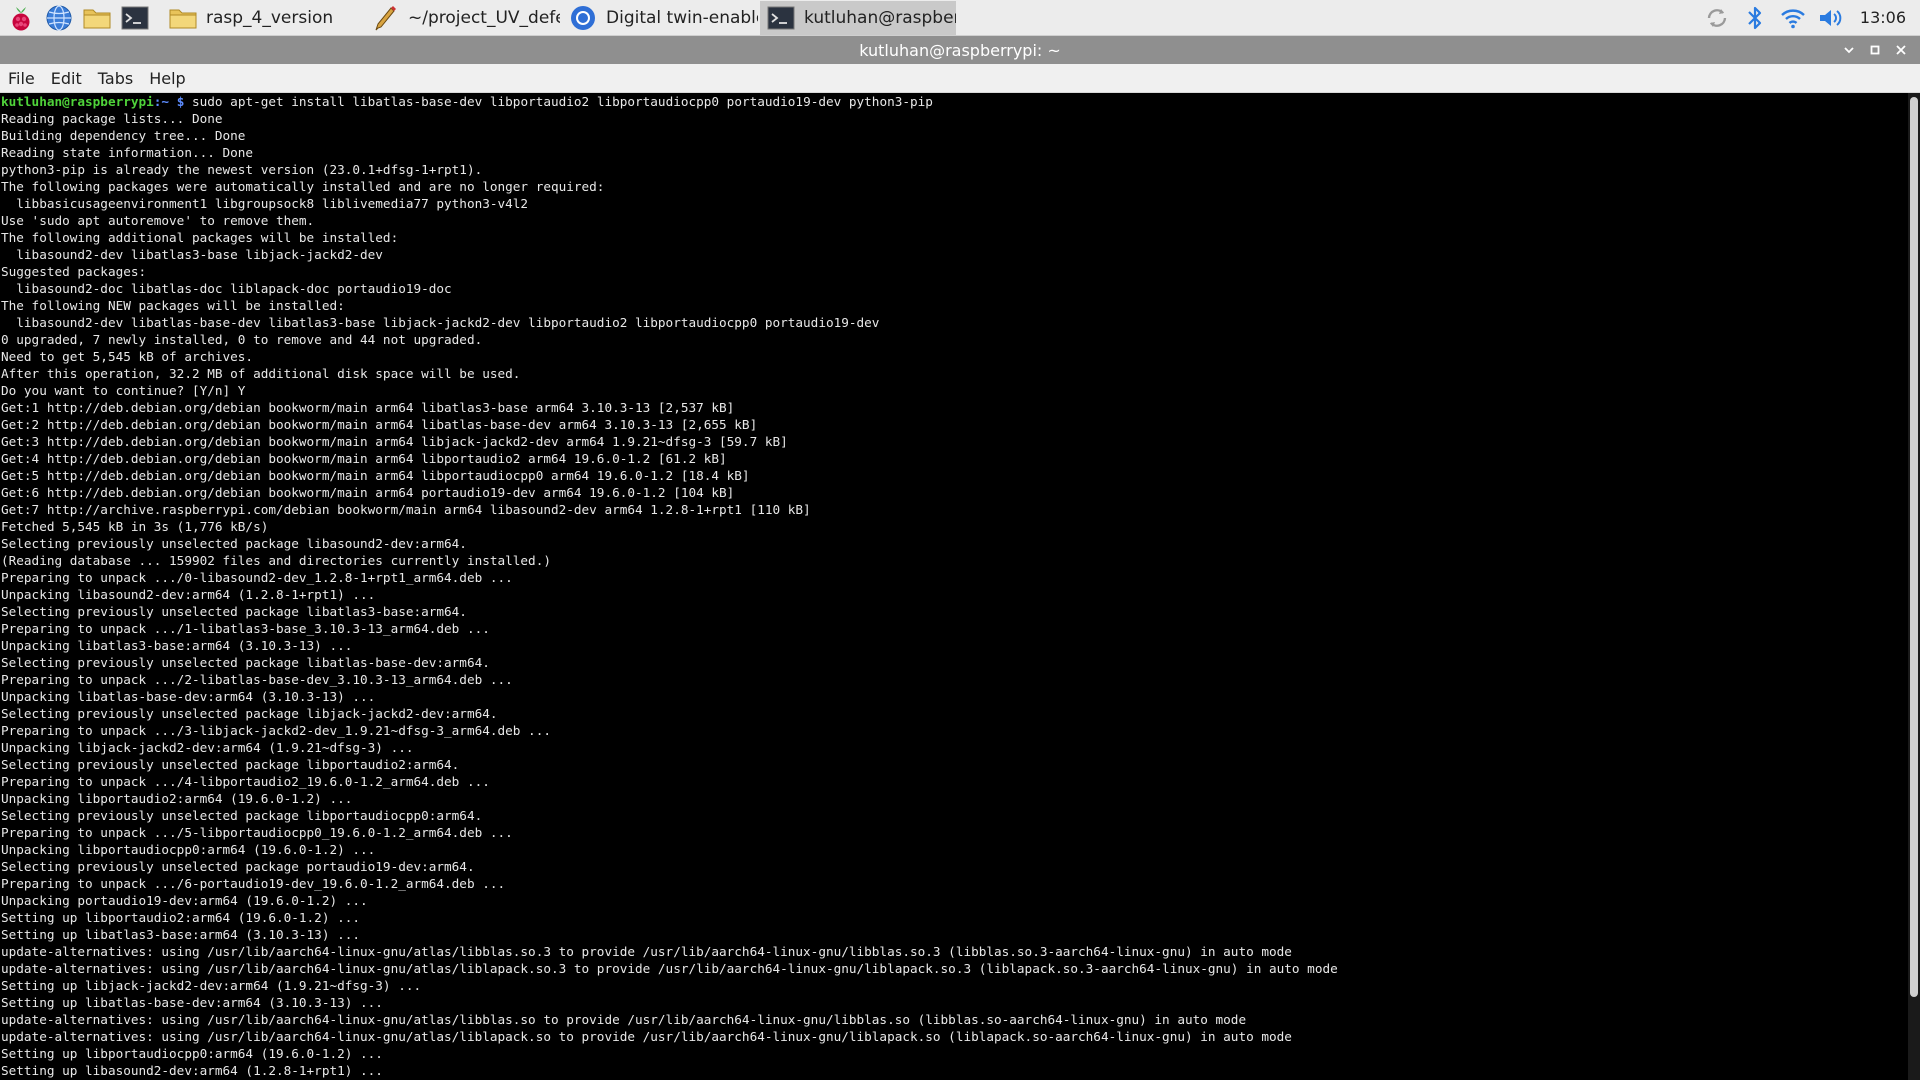 The image size is (1920, 1080). I want to click on terminal-line: Reading state information... Done, so click(127, 152).